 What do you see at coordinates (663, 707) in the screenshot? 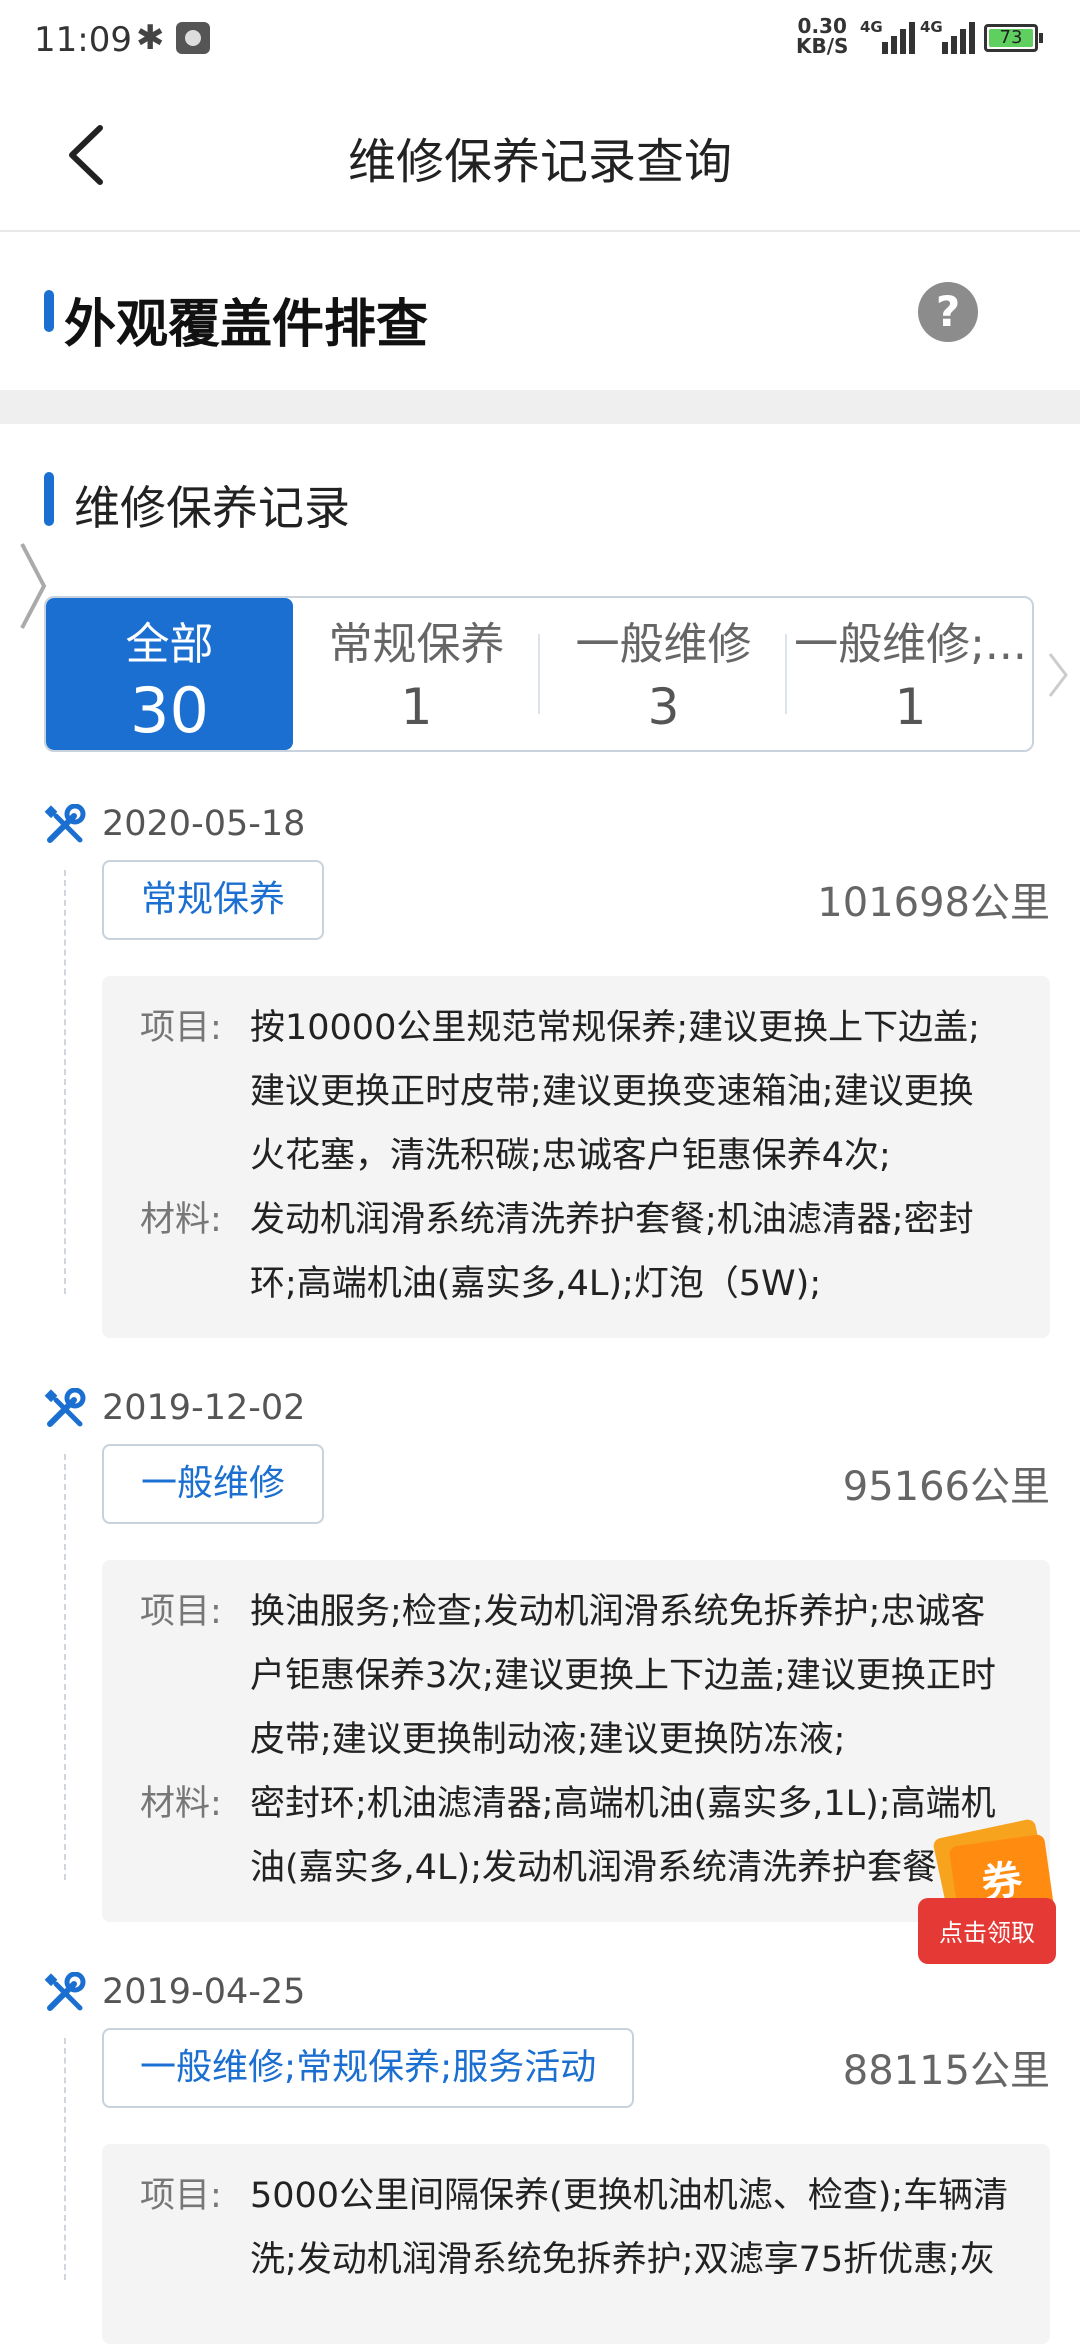
I see `tab-count: 3` at bounding box center [663, 707].